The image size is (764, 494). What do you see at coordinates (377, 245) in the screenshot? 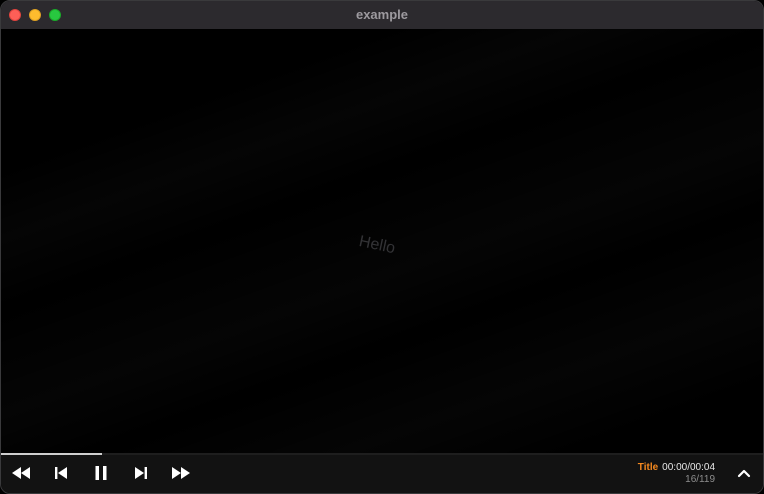
I see `video-overlay-text: Hello` at bounding box center [377, 245].